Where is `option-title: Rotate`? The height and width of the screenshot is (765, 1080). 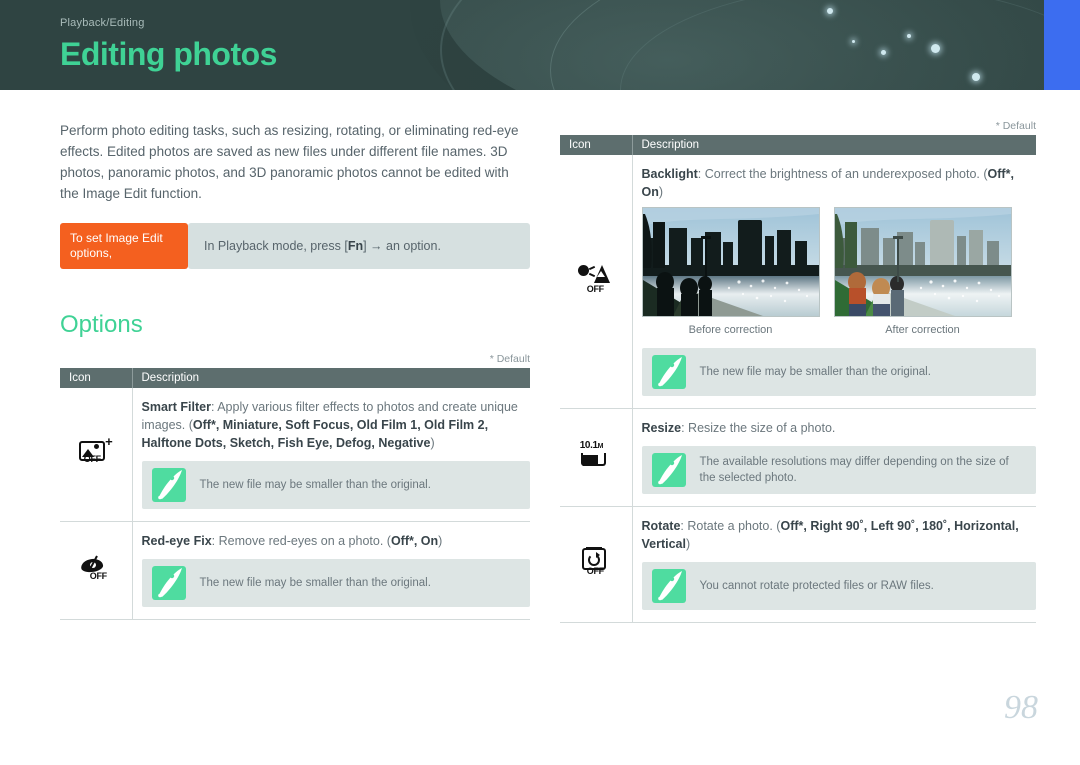 option-title: Rotate is located at coordinates (661, 526).